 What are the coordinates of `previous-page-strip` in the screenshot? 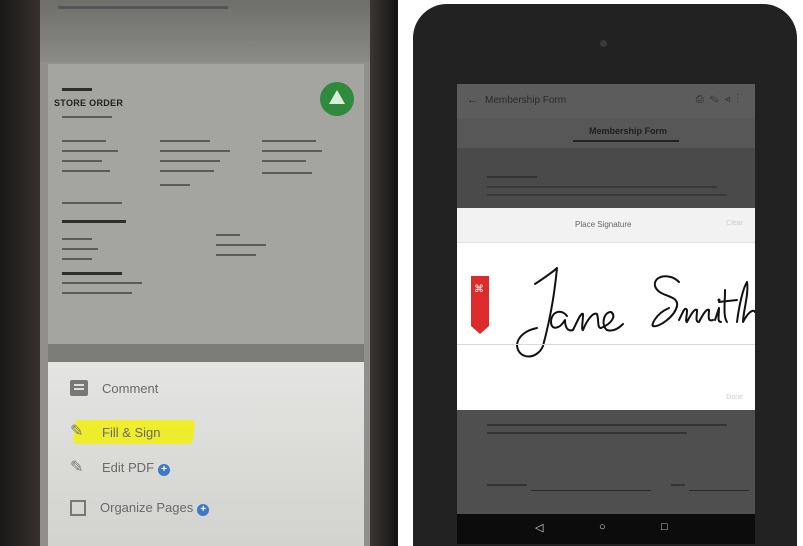 It's located at (205, 31).